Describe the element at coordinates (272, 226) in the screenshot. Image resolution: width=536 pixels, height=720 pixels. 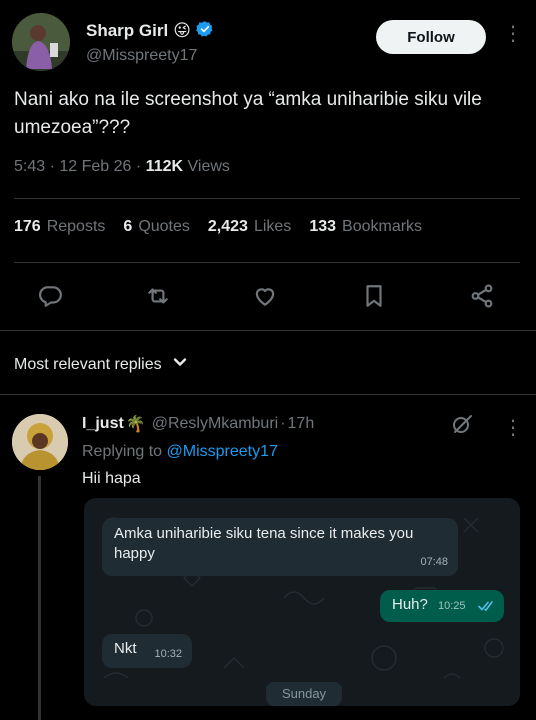
I see `likes-label: Likes` at that location.